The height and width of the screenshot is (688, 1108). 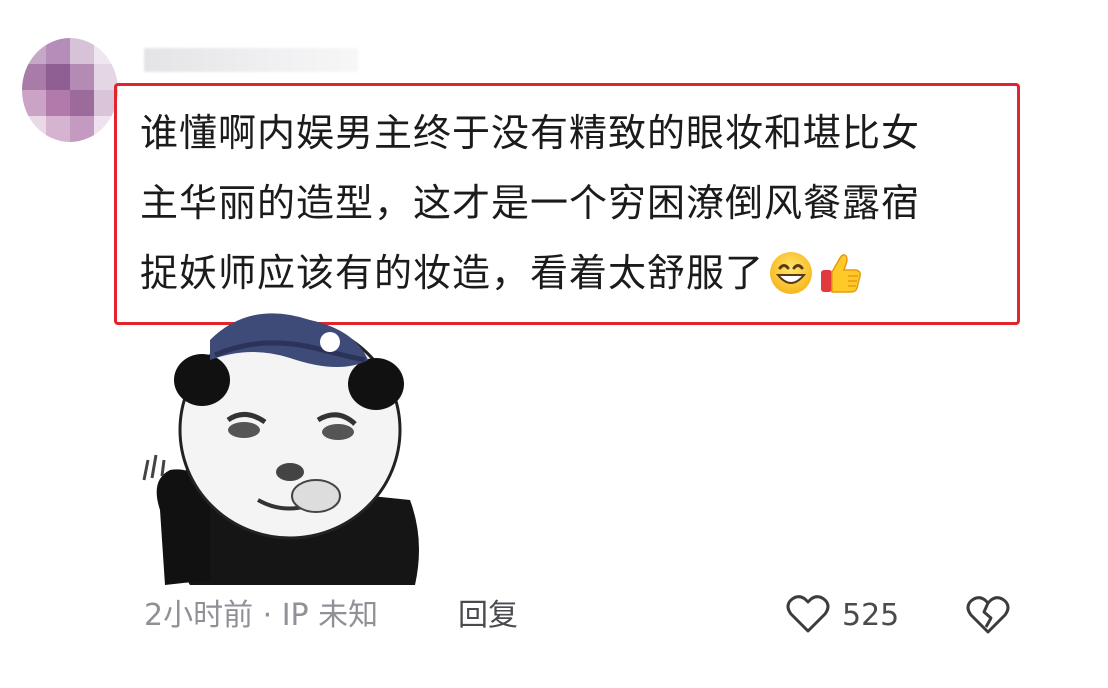 I want to click on broken-heart-icon, so click(x=988, y=618).